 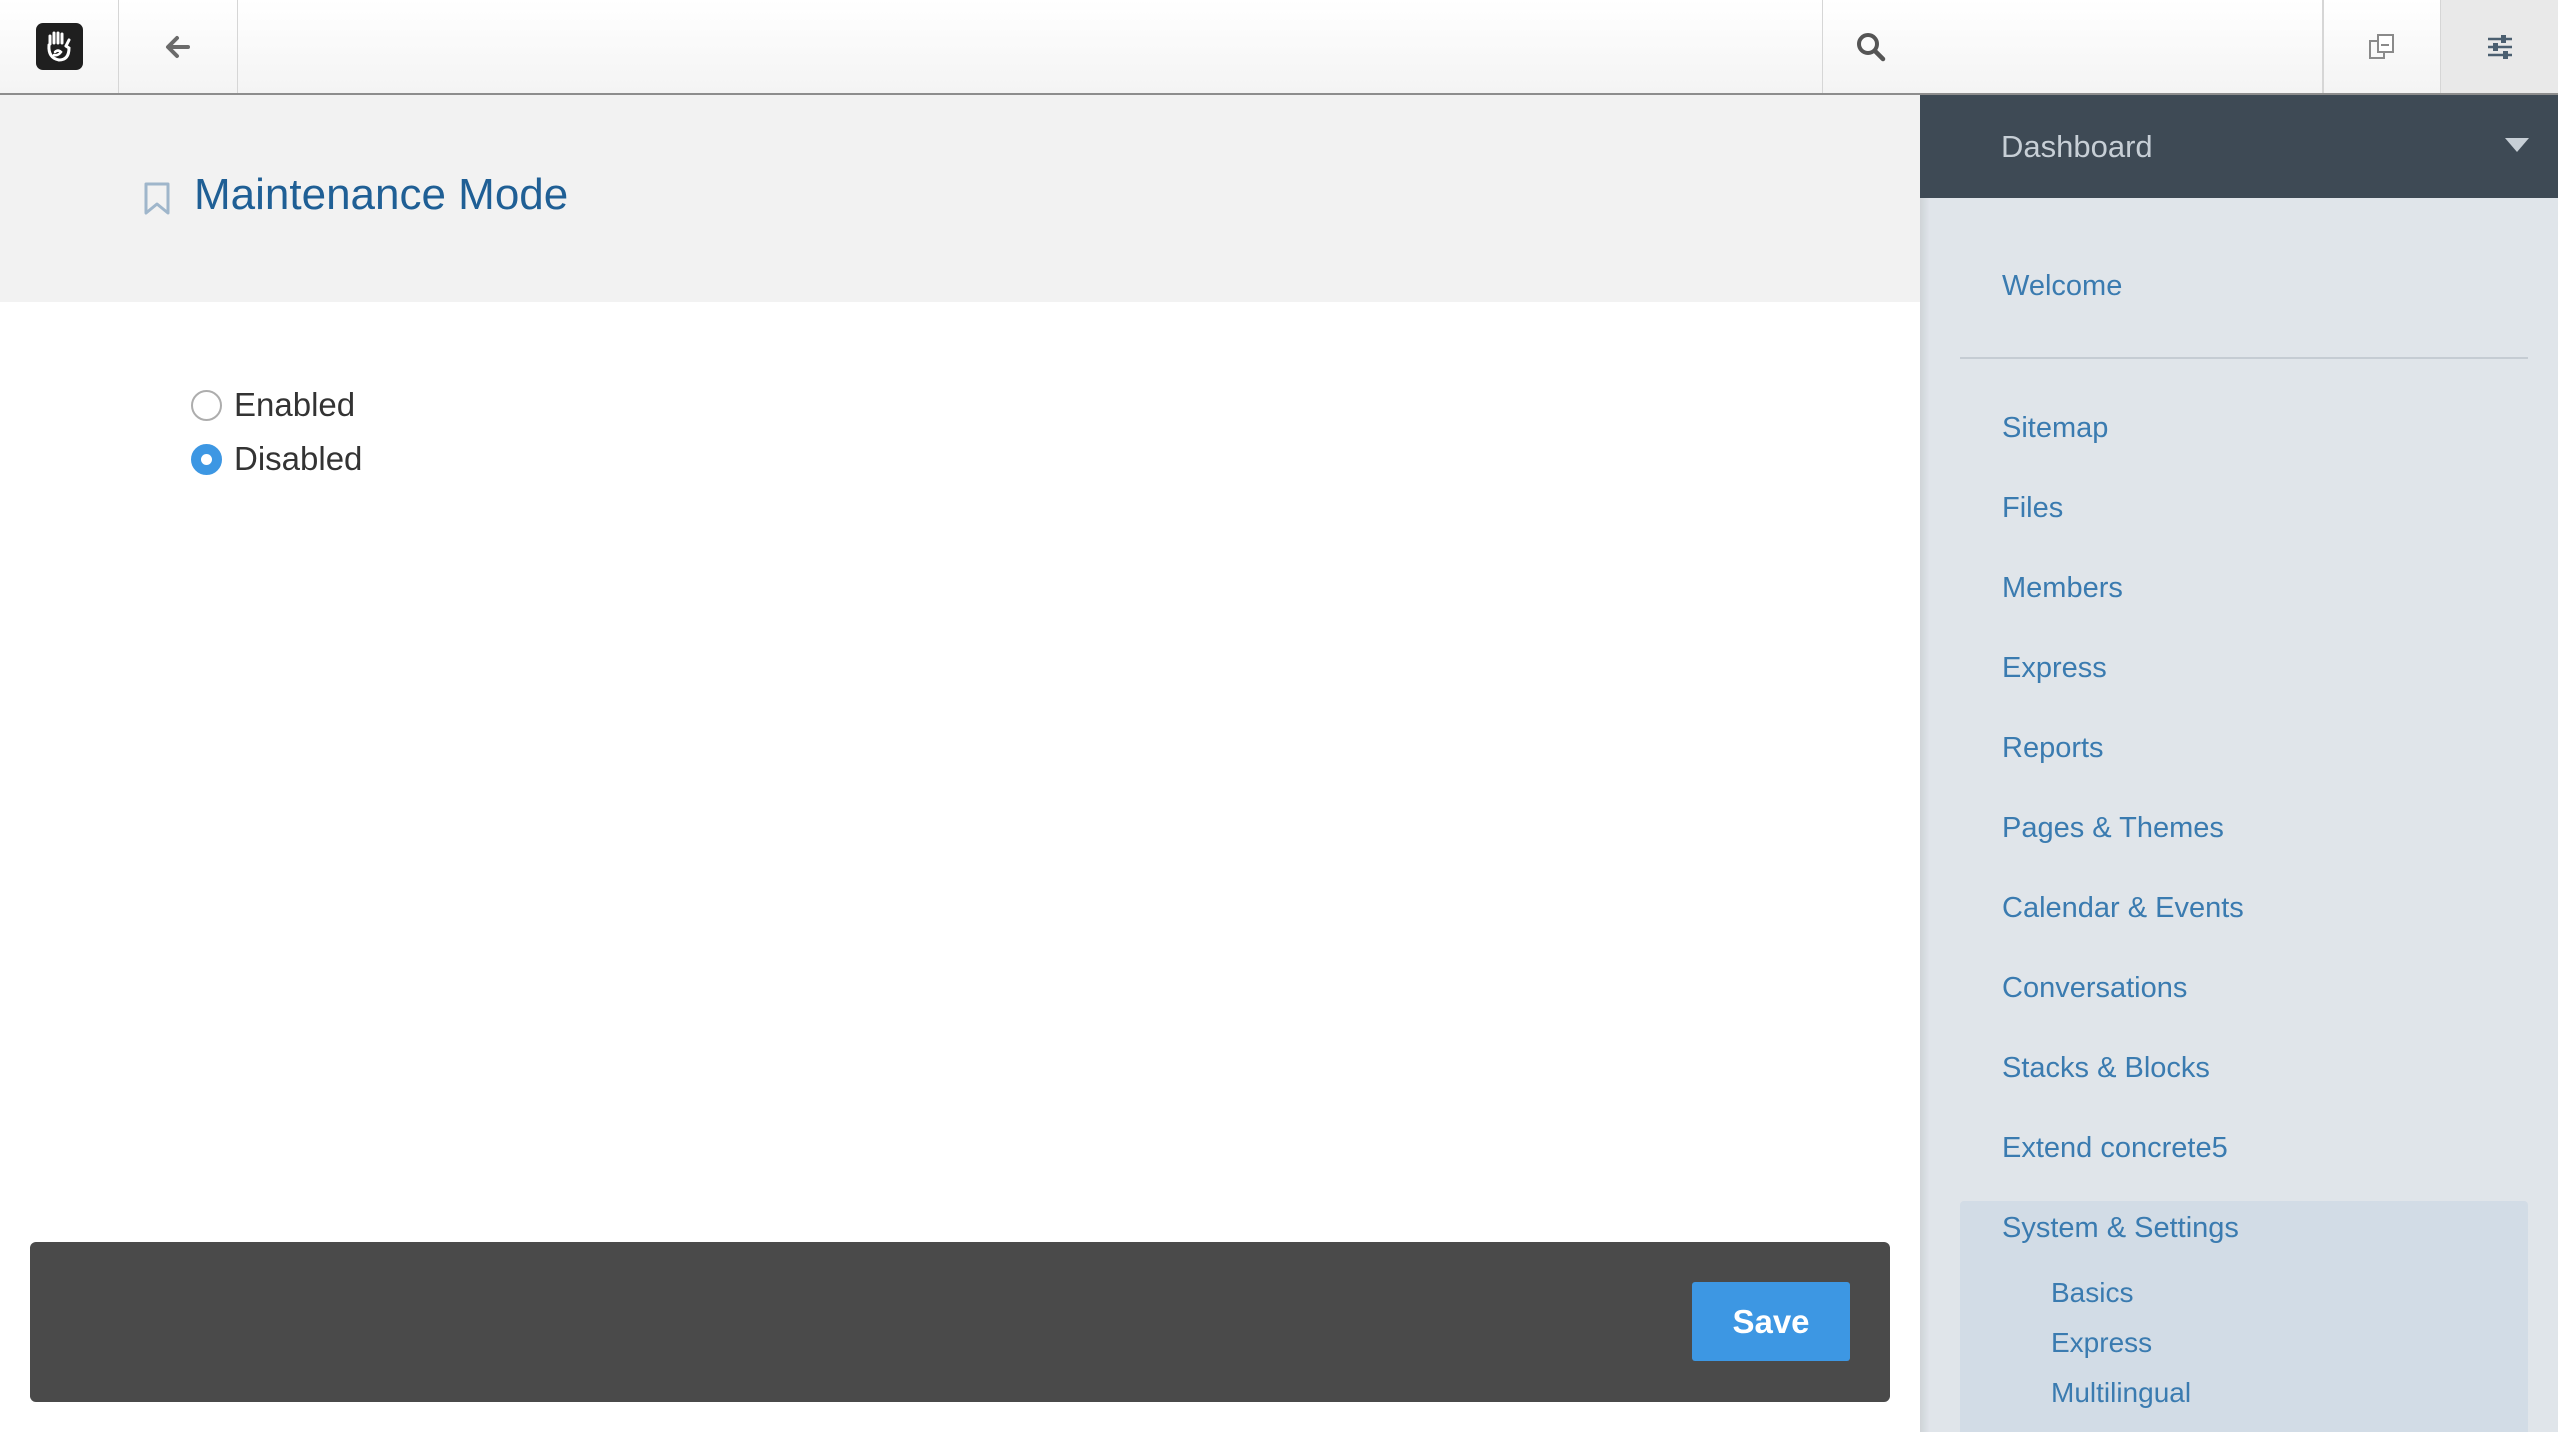 I want to click on nav-item-pages-themes: Pages & Themes, so click(x=2113, y=828).